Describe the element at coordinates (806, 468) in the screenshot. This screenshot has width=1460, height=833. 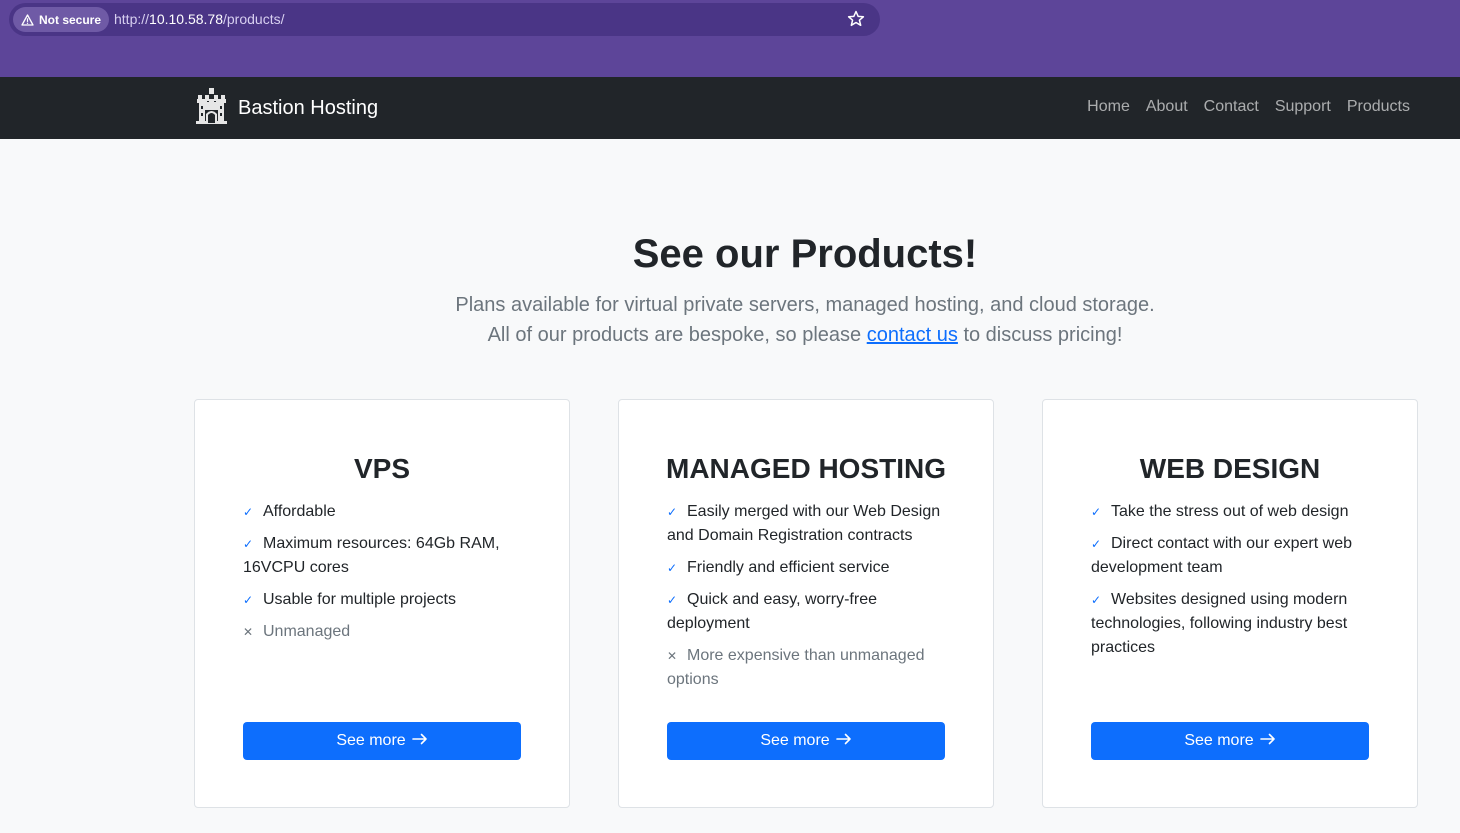
I see `card-title: MANAGED HOSTING` at that location.